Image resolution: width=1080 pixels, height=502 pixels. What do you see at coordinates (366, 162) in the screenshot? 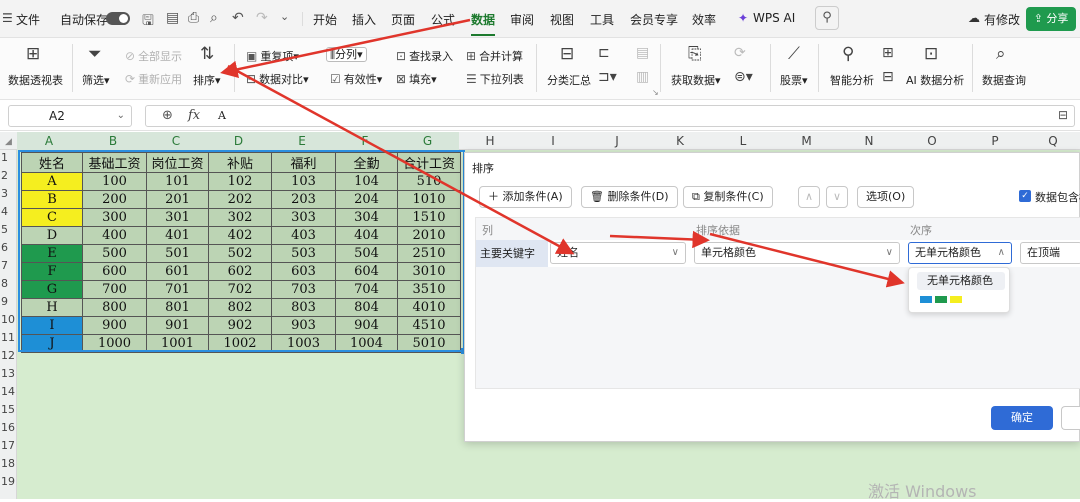
I see `header-cell: 全勤` at bounding box center [366, 162].